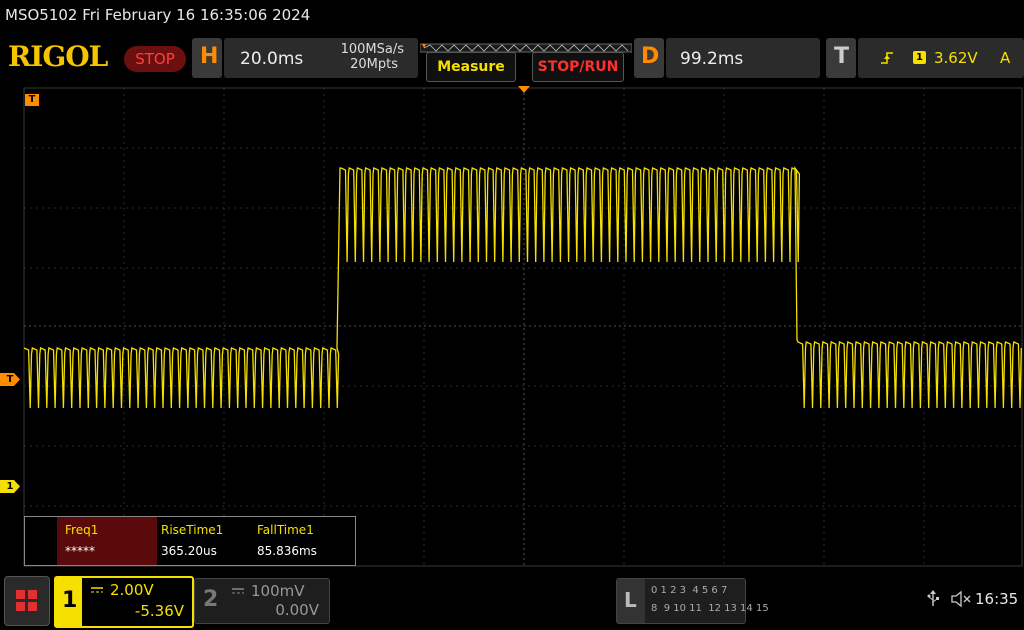 This screenshot has width=1024, height=630. I want to click on channel1-panel: 1 2.00V -5.36V, so click(124, 602).